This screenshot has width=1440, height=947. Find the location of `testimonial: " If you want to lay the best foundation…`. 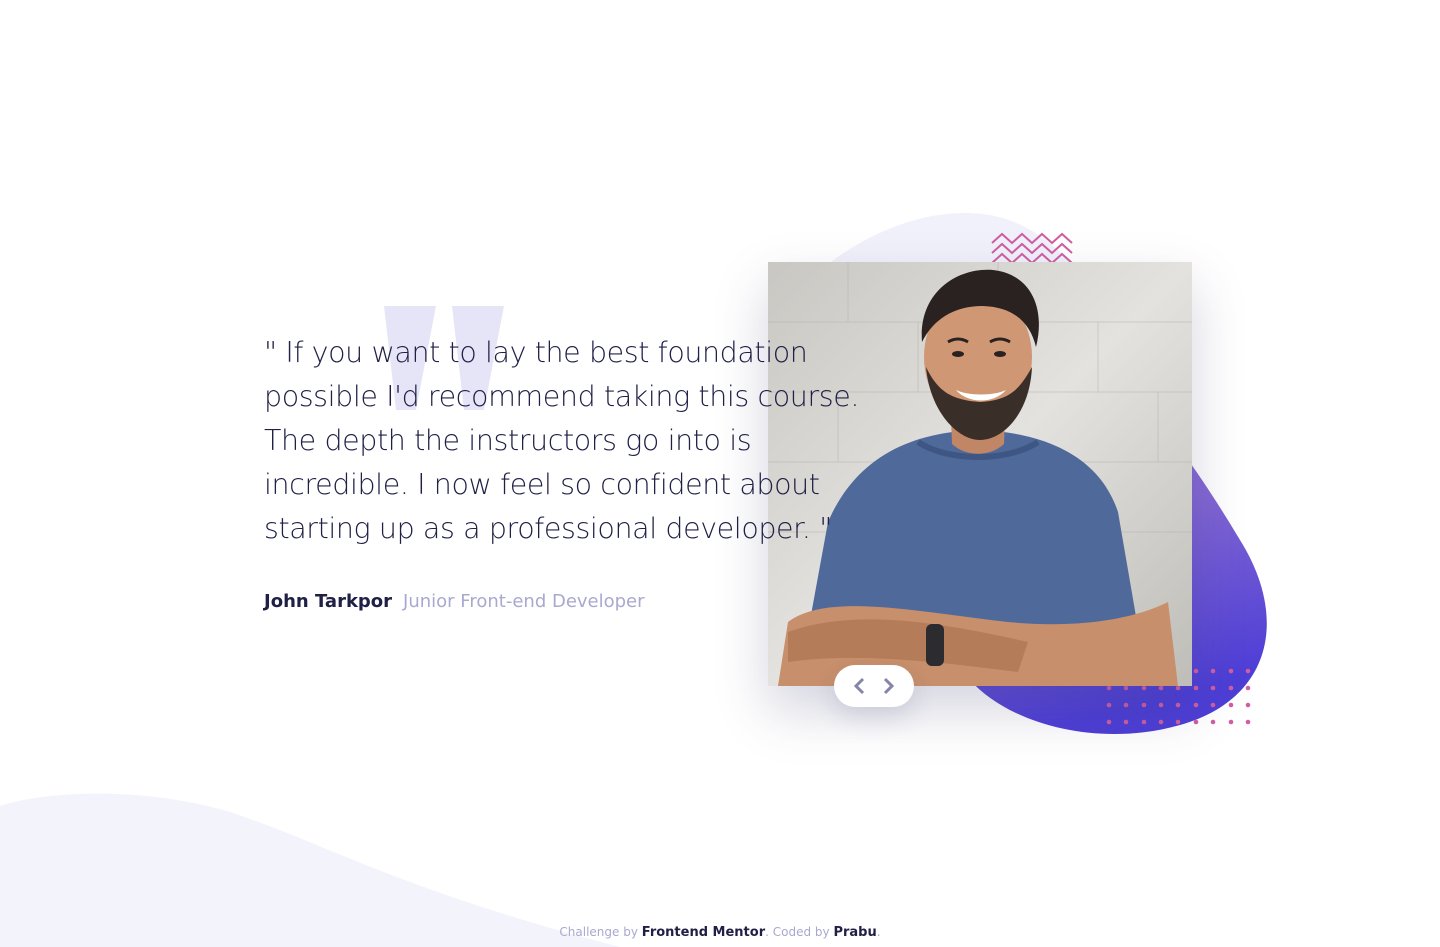

testimonial: " If you want to lay the best foundation… is located at coordinates (564, 441).